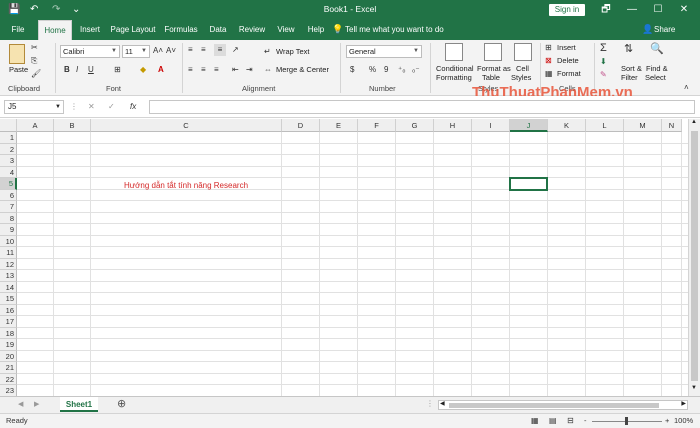 Image resolution: width=700 pixels, height=428 pixels. Describe the element at coordinates (8, 333) in the screenshot. I see `row-header-18: 18` at that location.